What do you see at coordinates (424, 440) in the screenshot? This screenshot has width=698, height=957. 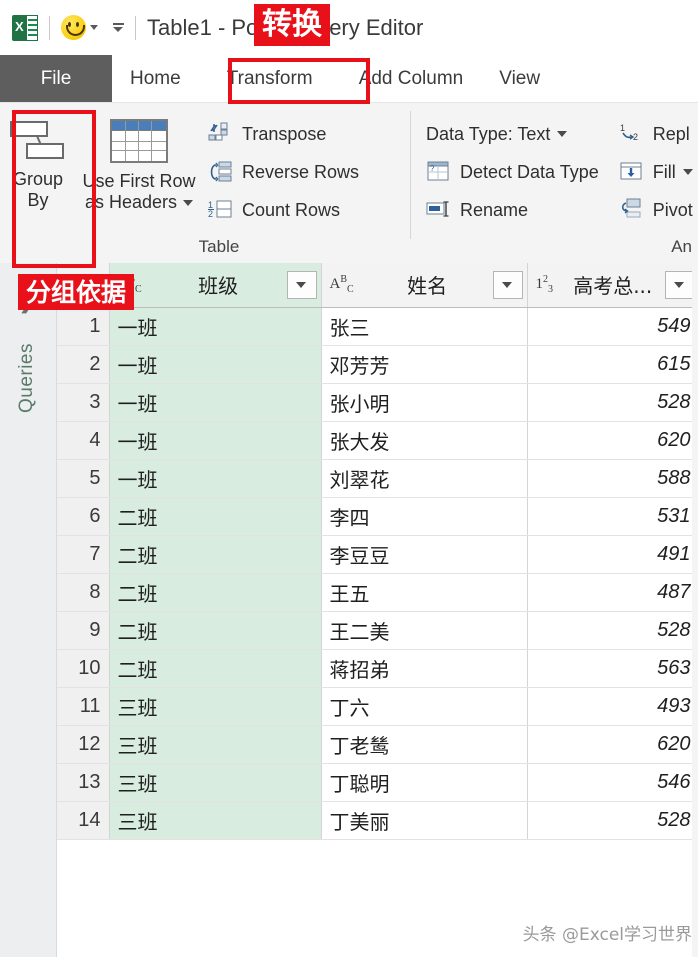 I see `cell-name: 张大发` at bounding box center [424, 440].